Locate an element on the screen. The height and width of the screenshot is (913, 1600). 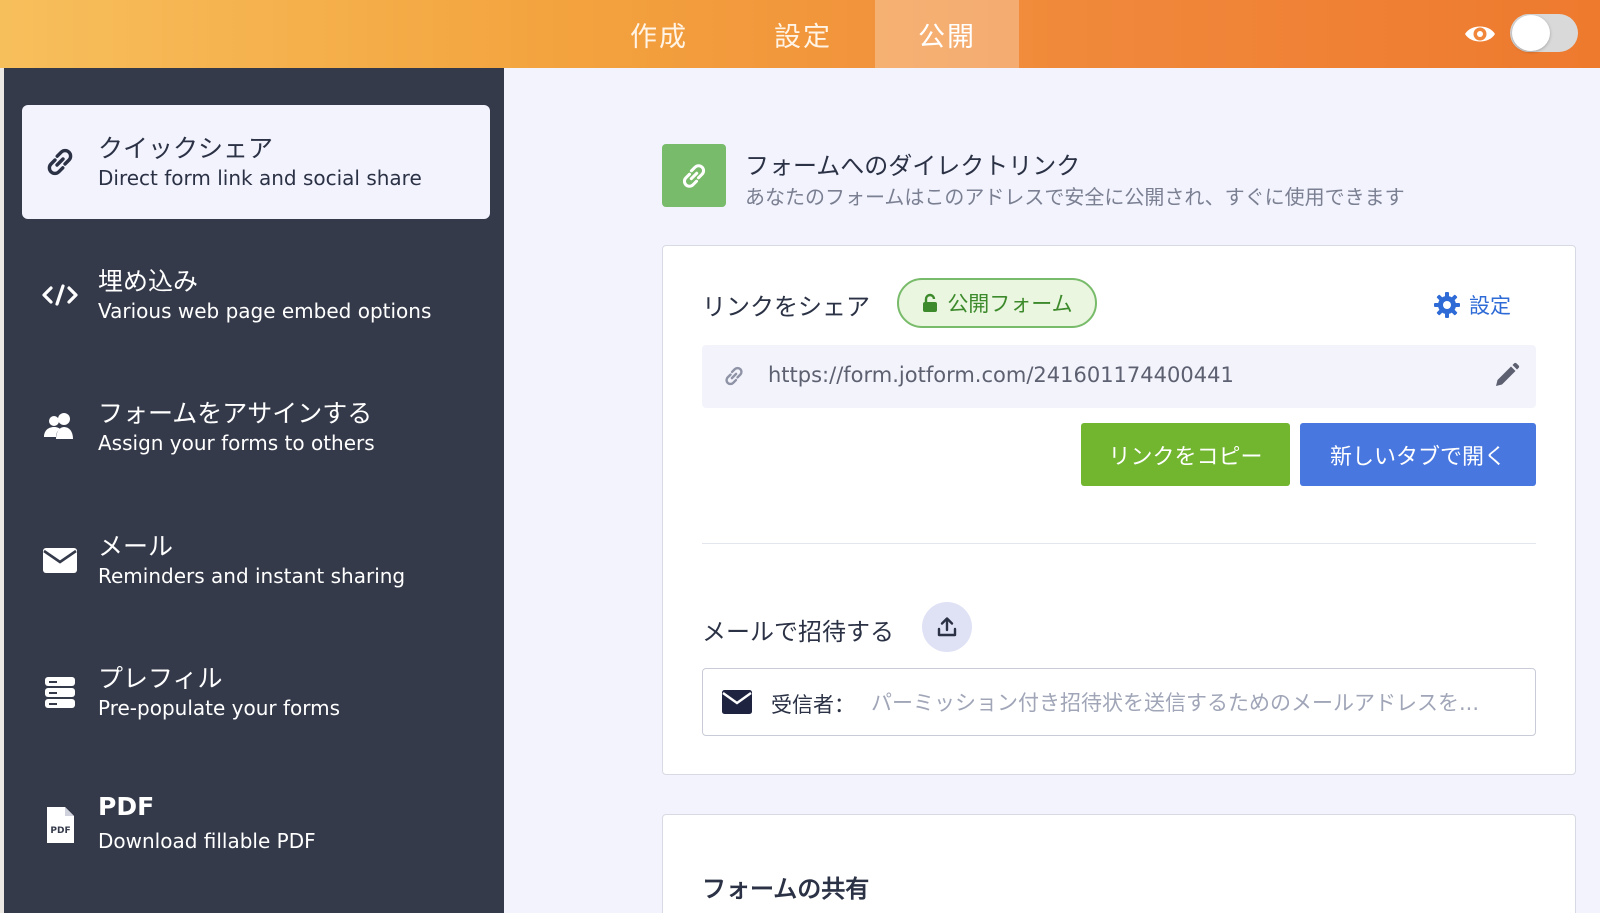
top-navigation-bar: 作成 設定 公開 is located at coordinates (800, 34).